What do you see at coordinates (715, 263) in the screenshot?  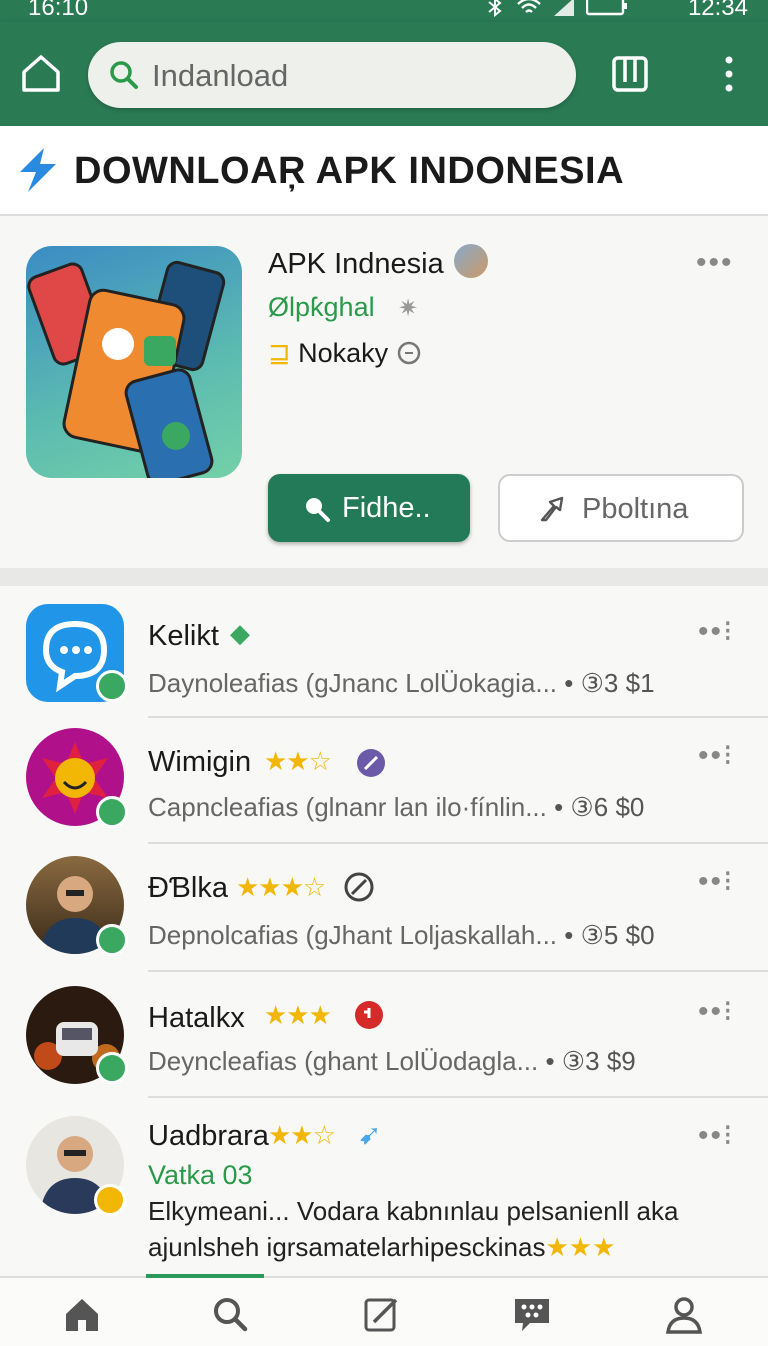 I see `featured-more-icon: •••` at bounding box center [715, 263].